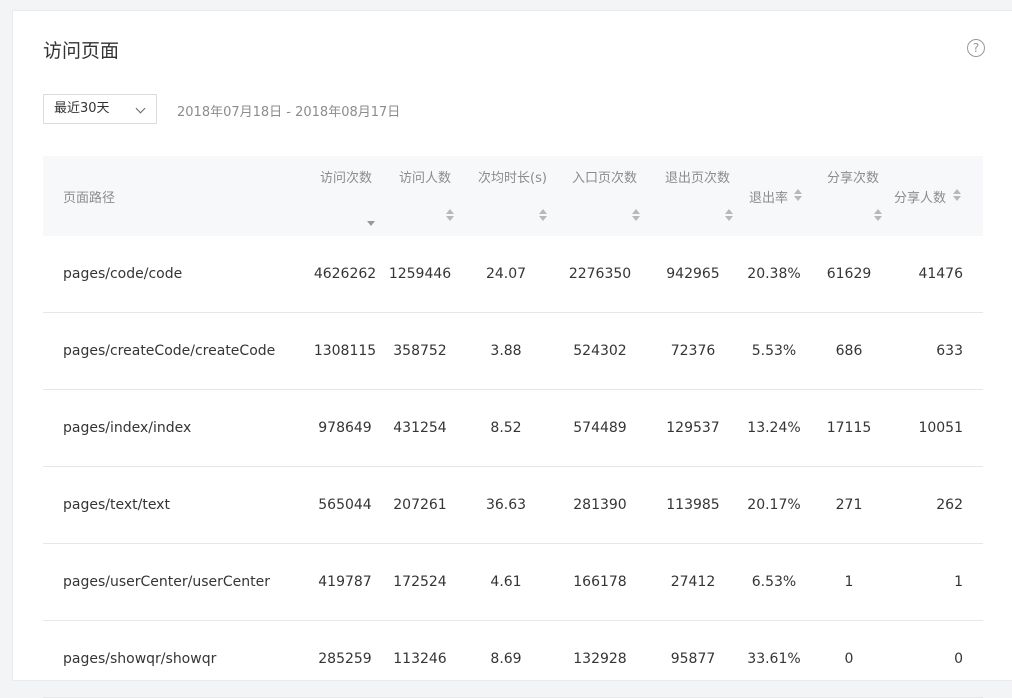 This screenshot has height=698, width=1012. What do you see at coordinates (506, 274) in the screenshot?
I see `cell-avg-duration: 24.07` at bounding box center [506, 274].